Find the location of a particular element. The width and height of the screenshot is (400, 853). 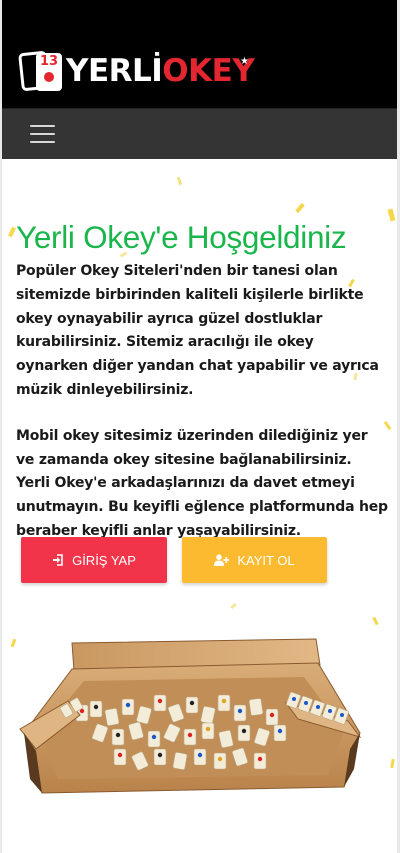

site-logo: 13 YERLİOKEY ★ is located at coordinates (136, 71).